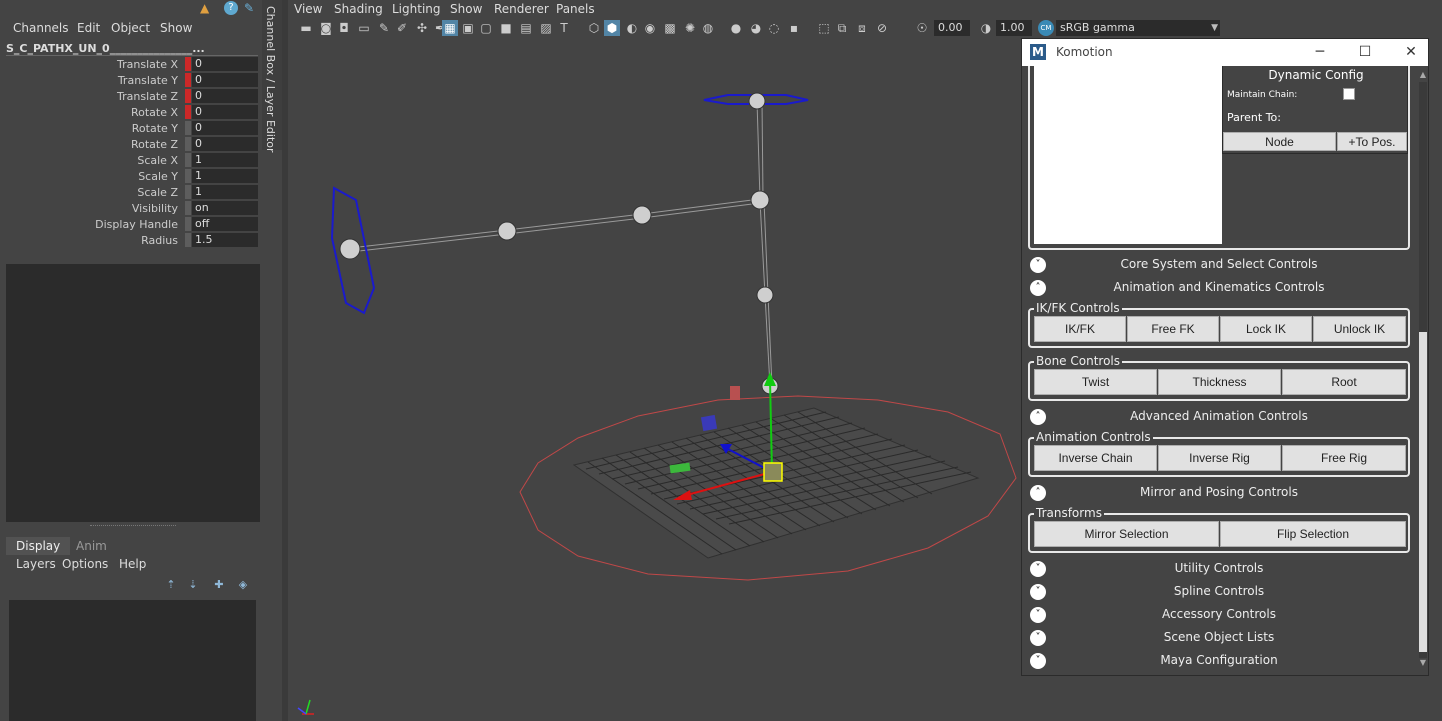  I want to click on new-layer-icon: ✚, so click(219, 586).